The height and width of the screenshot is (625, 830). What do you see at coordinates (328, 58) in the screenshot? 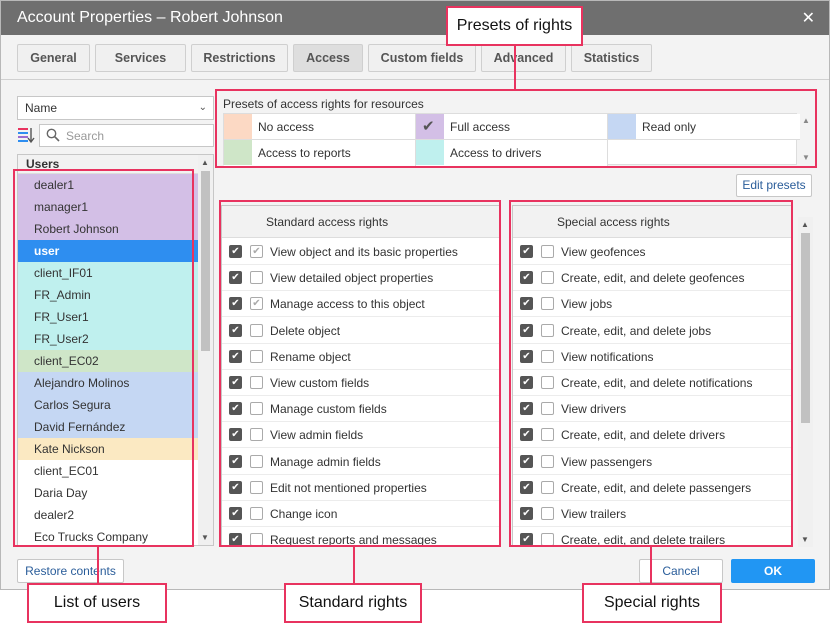
I see `tab-access: Access` at bounding box center [328, 58].